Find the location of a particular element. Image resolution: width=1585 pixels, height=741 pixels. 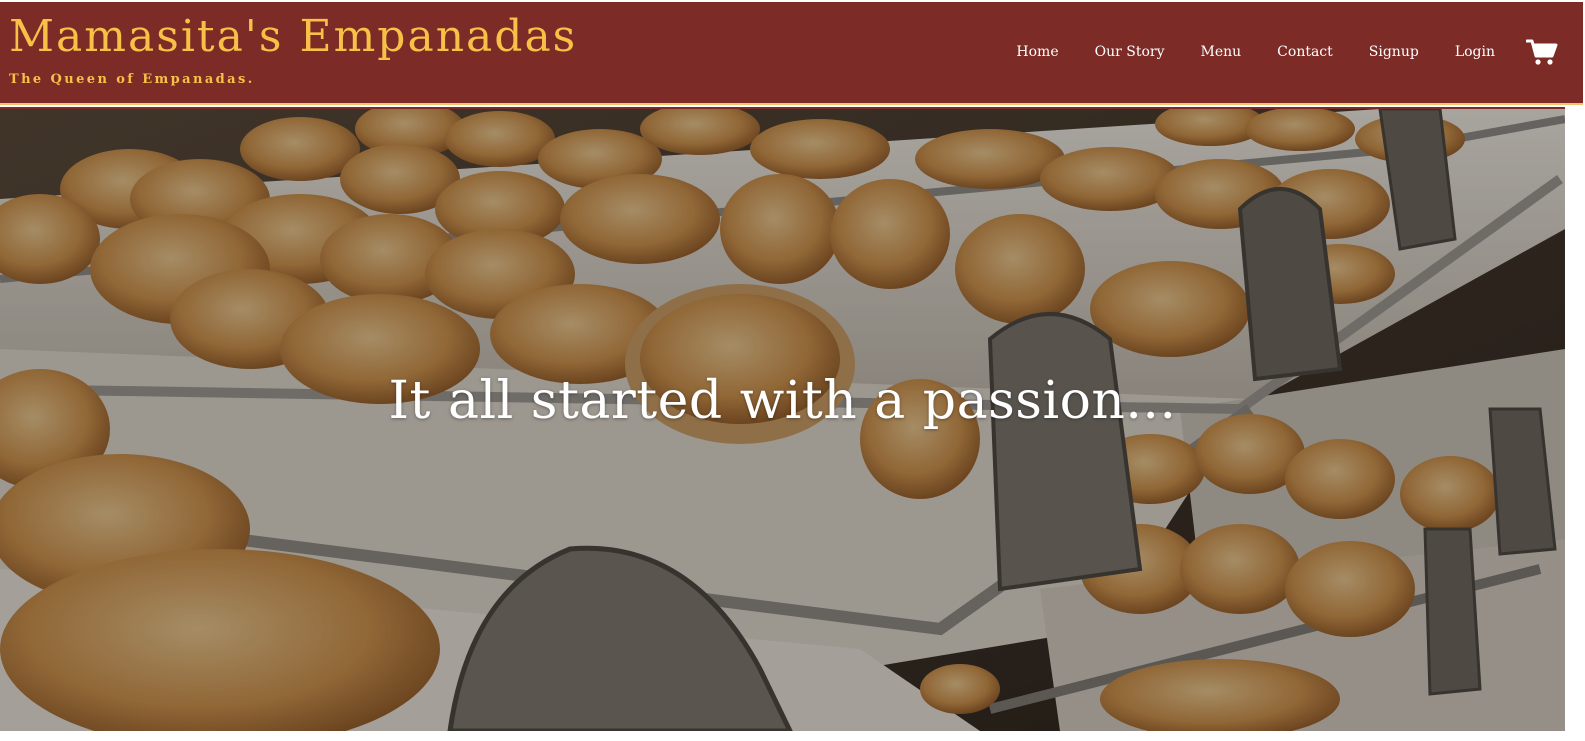

nav-our-story-link: Our Story is located at coordinates (1130, 52).